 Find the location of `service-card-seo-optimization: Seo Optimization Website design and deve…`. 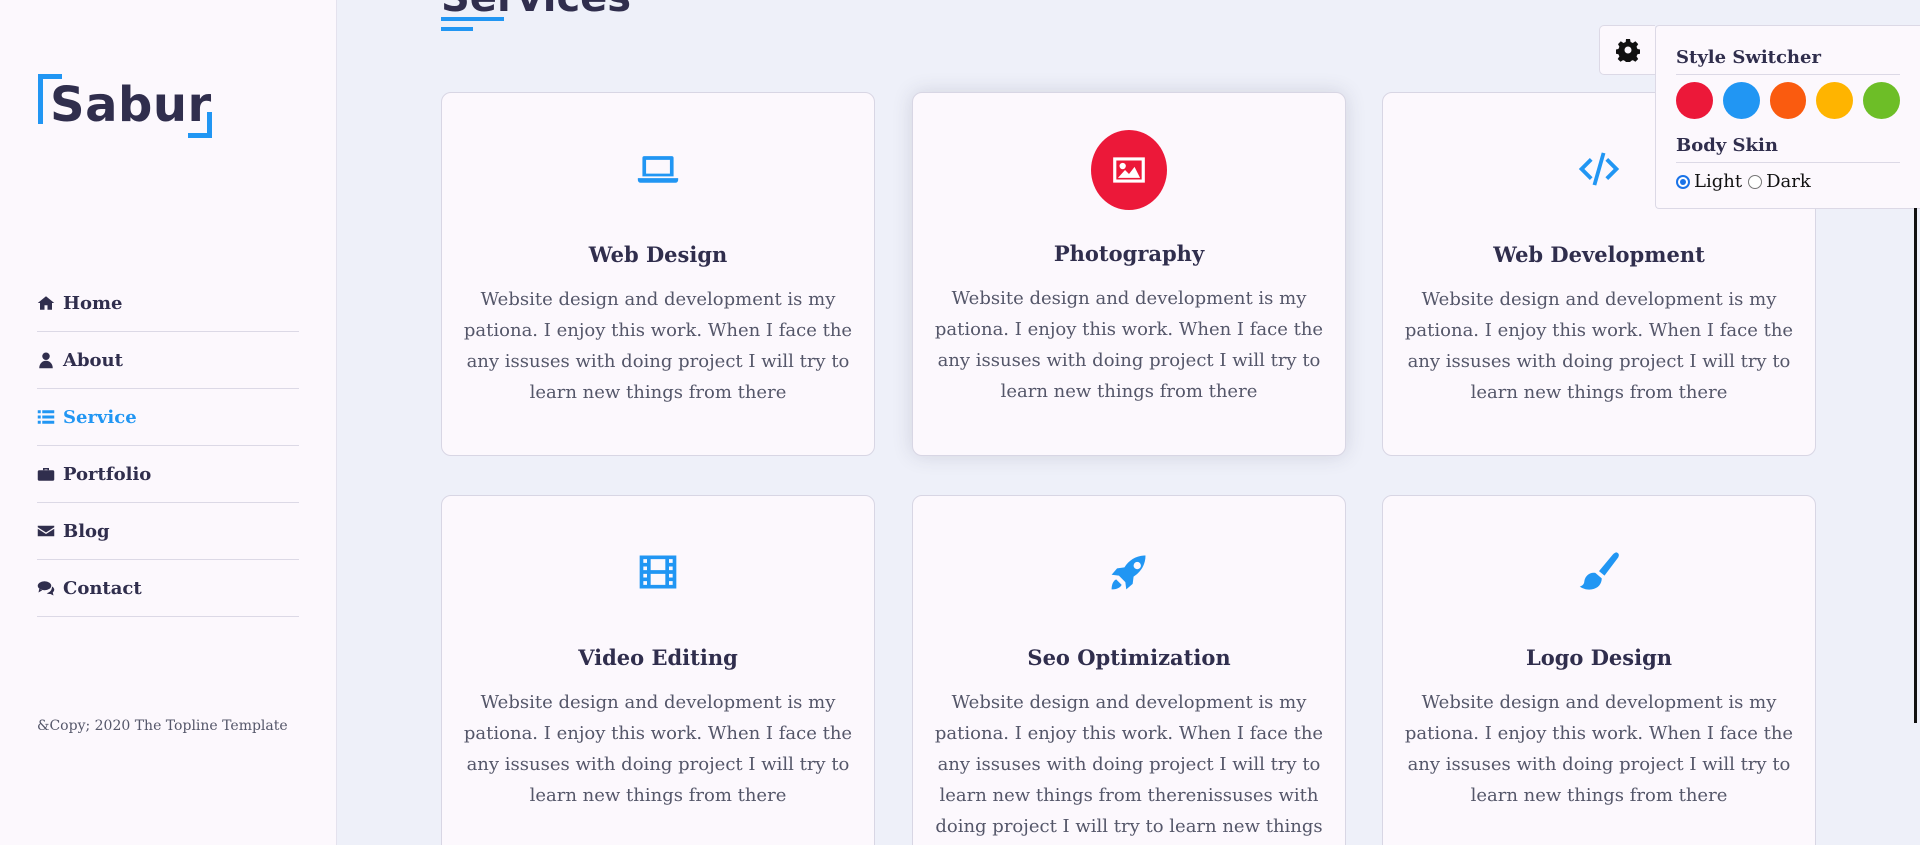

service-card-seo-optimization: Seo Optimization Website design and deve… is located at coordinates (1129, 670).